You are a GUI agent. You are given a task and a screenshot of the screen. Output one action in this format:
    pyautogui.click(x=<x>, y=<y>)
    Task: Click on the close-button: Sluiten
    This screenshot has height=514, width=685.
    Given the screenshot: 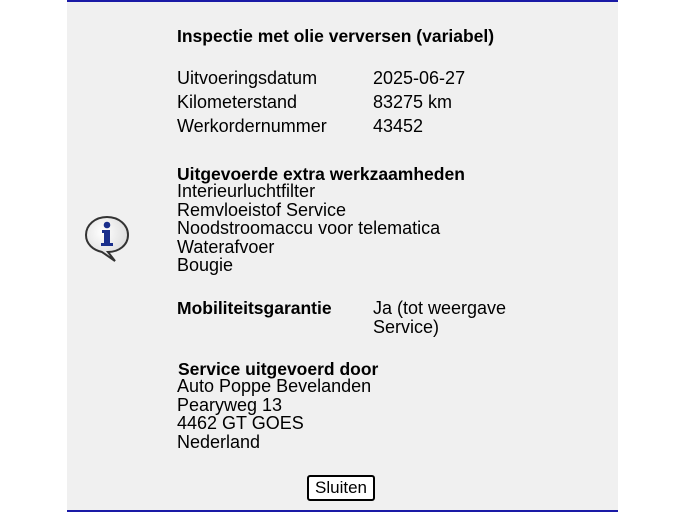 What is the action you would take?
    pyautogui.click(x=341, y=488)
    